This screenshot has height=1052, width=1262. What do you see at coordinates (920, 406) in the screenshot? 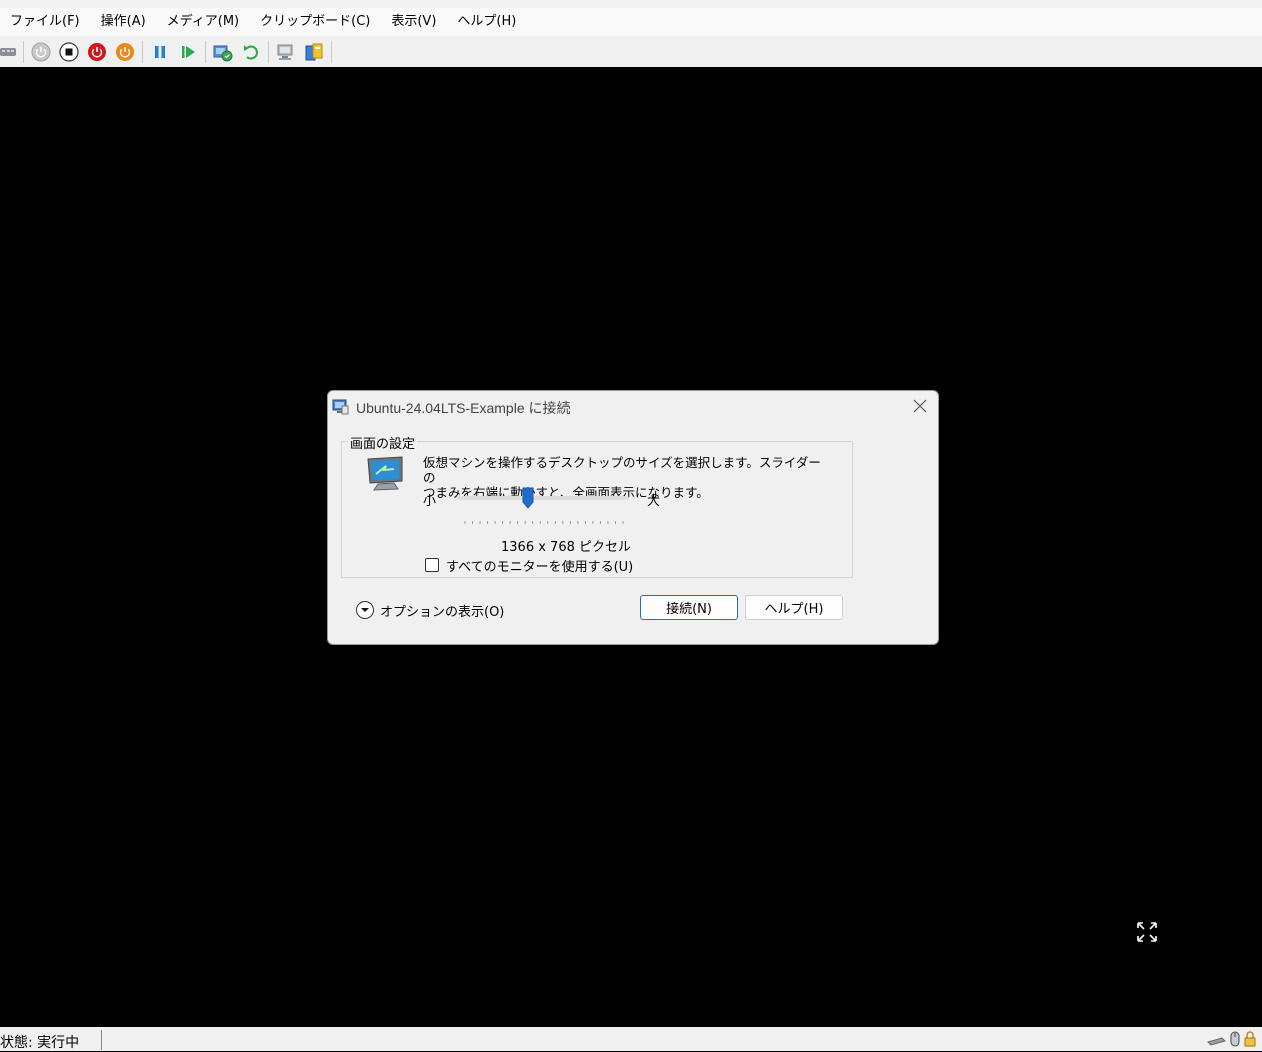
I see `close-icon` at bounding box center [920, 406].